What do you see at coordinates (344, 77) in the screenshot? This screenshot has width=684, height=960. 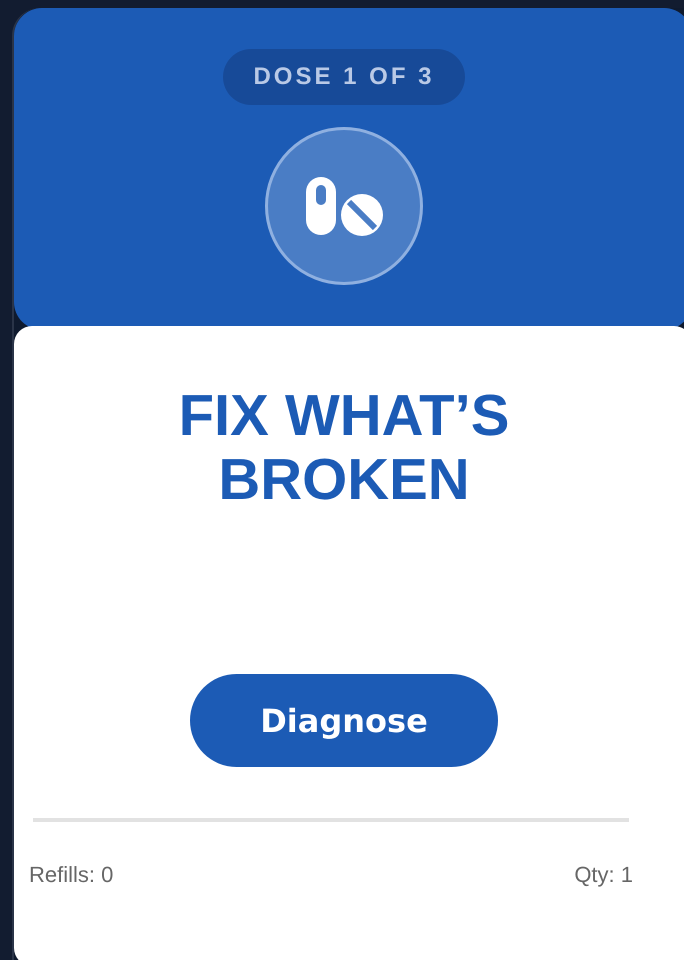 I see `dose-badge: DOSE 1 OF 3` at bounding box center [344, 77].